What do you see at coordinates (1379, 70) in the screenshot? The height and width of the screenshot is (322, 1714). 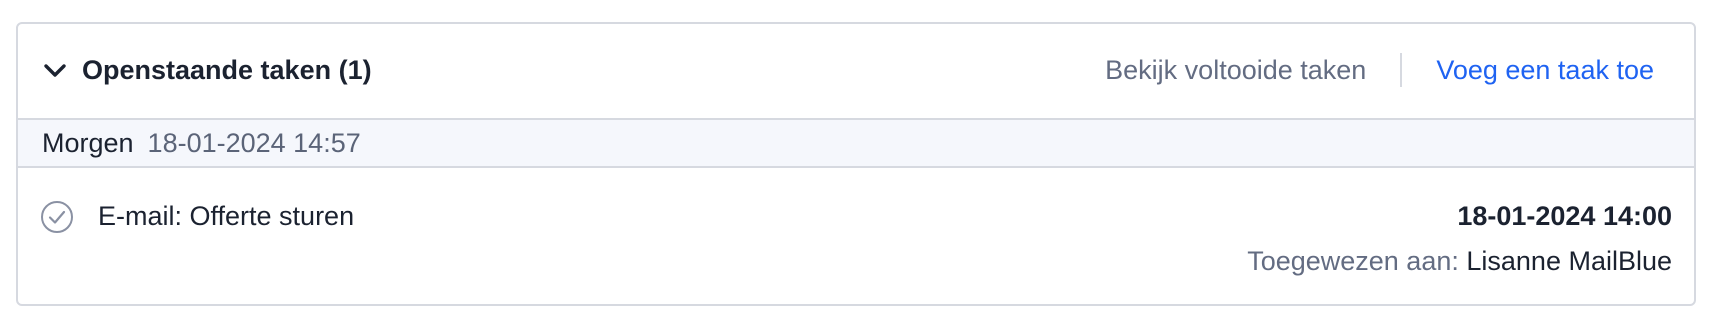 I see `header-actions: Bekijk voltooide taken Voeg een taak toe` at bounding box center [1379, 70].